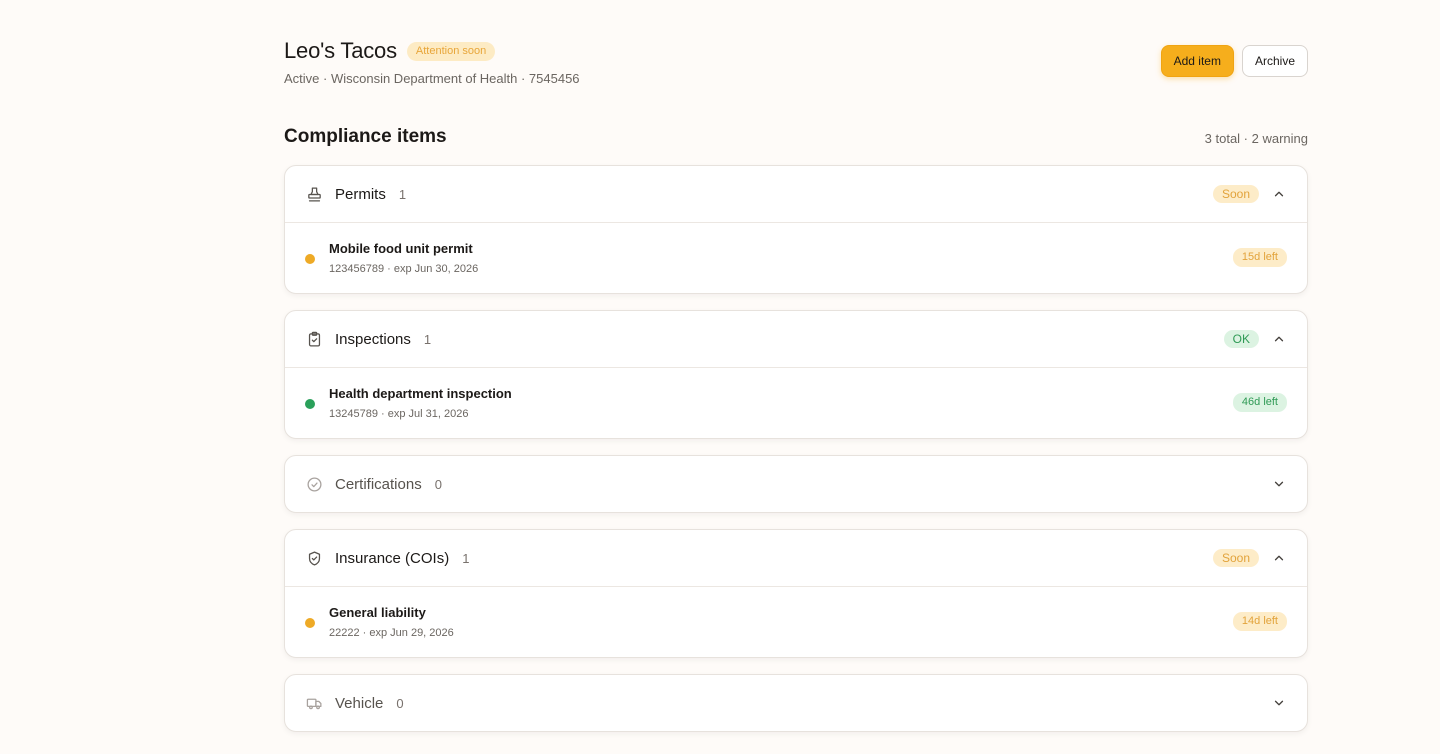 The width and height of the screenshot is (1440, 754). I want to click on circle-check-icon, so click(314, 484).